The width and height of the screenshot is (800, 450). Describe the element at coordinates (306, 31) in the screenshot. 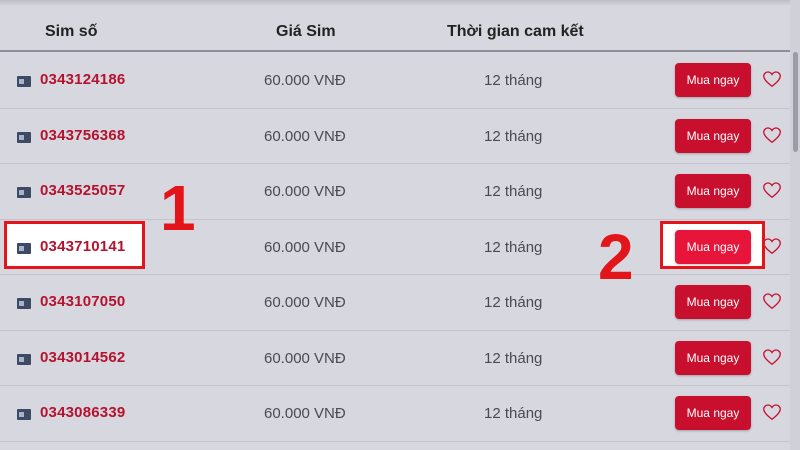

I see `column-header-price: Giá Sim` at that location.